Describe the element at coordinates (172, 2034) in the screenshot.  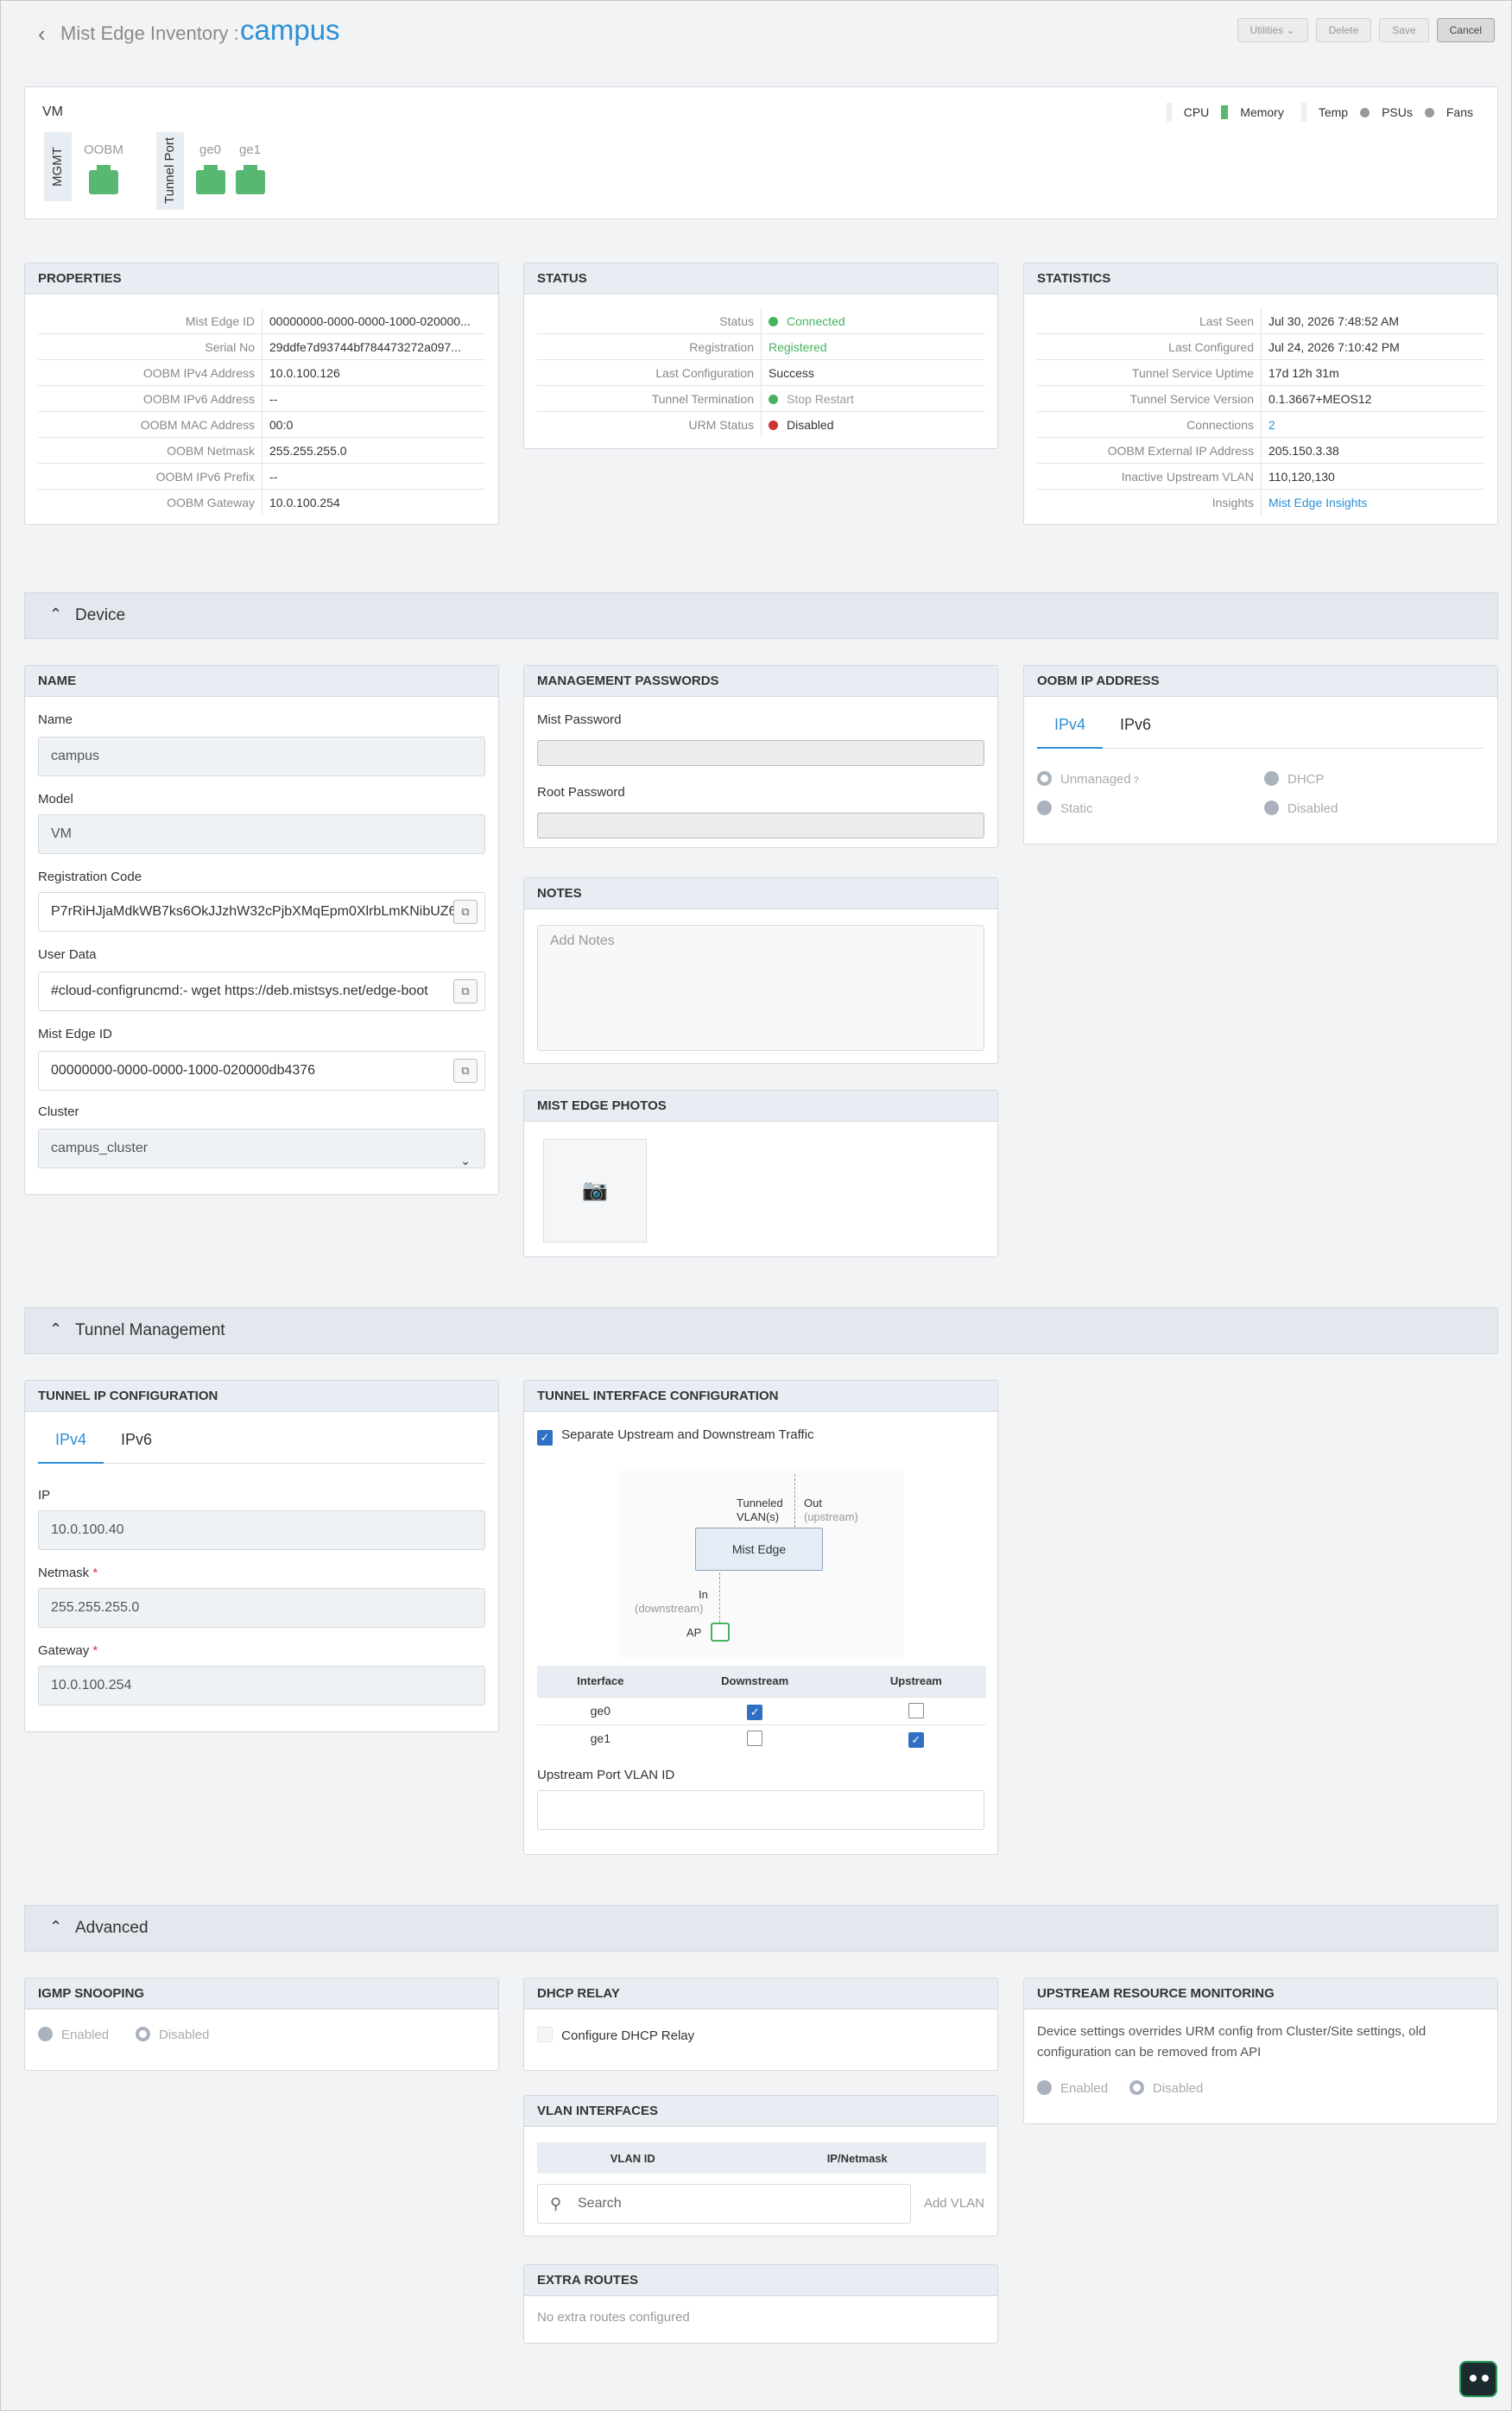
I see `igmp-disabled-radio: Disabled` at that location.